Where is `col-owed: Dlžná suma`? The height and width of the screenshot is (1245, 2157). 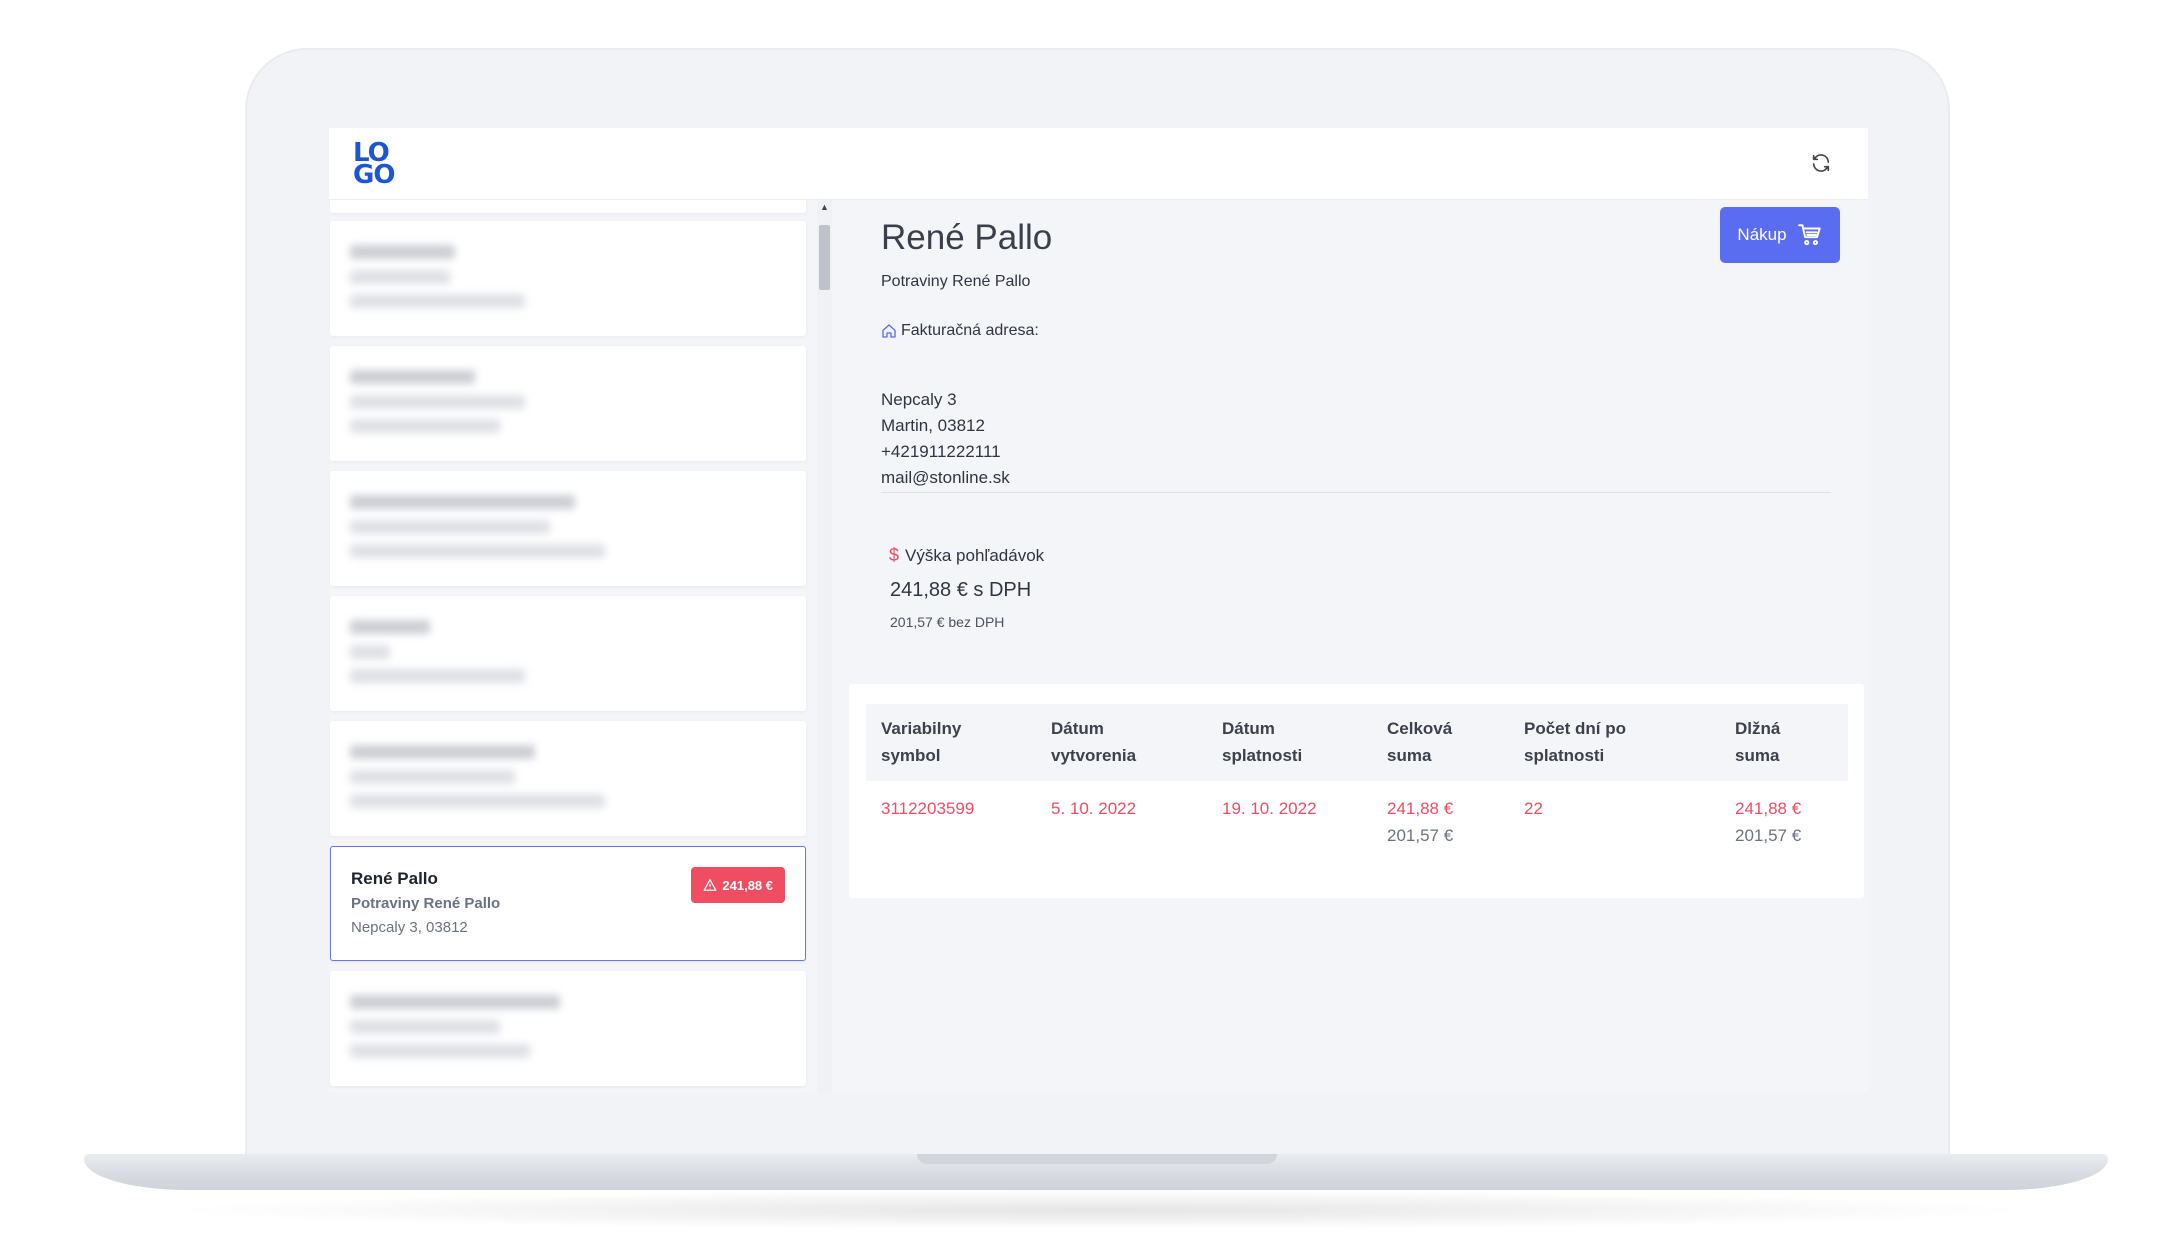 col-owed: Dlžná suma is located at coordinates (1757, 742).